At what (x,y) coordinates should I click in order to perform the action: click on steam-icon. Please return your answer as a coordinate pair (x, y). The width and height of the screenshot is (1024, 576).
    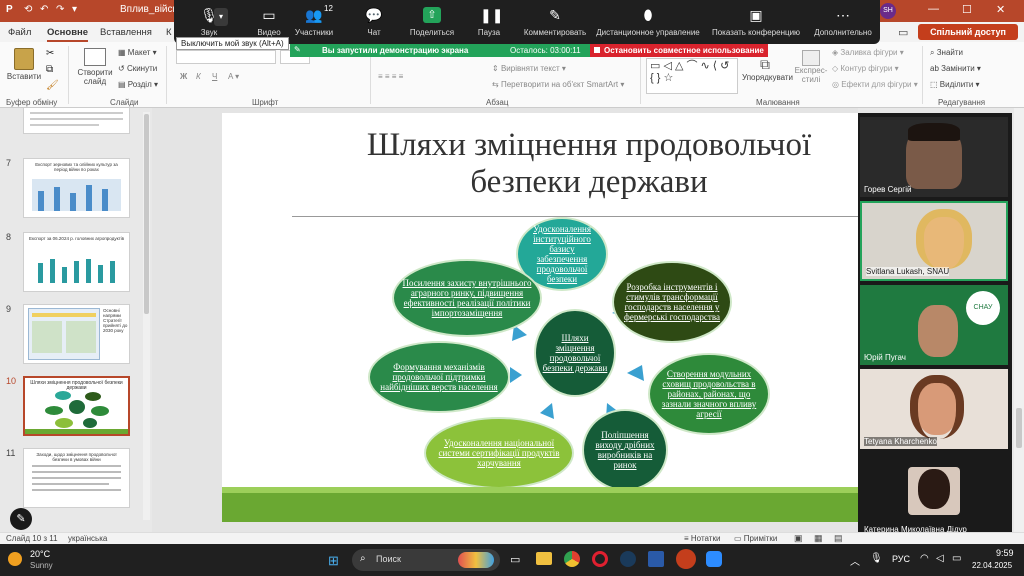
    Looking at the image, I should click on (628, 559).